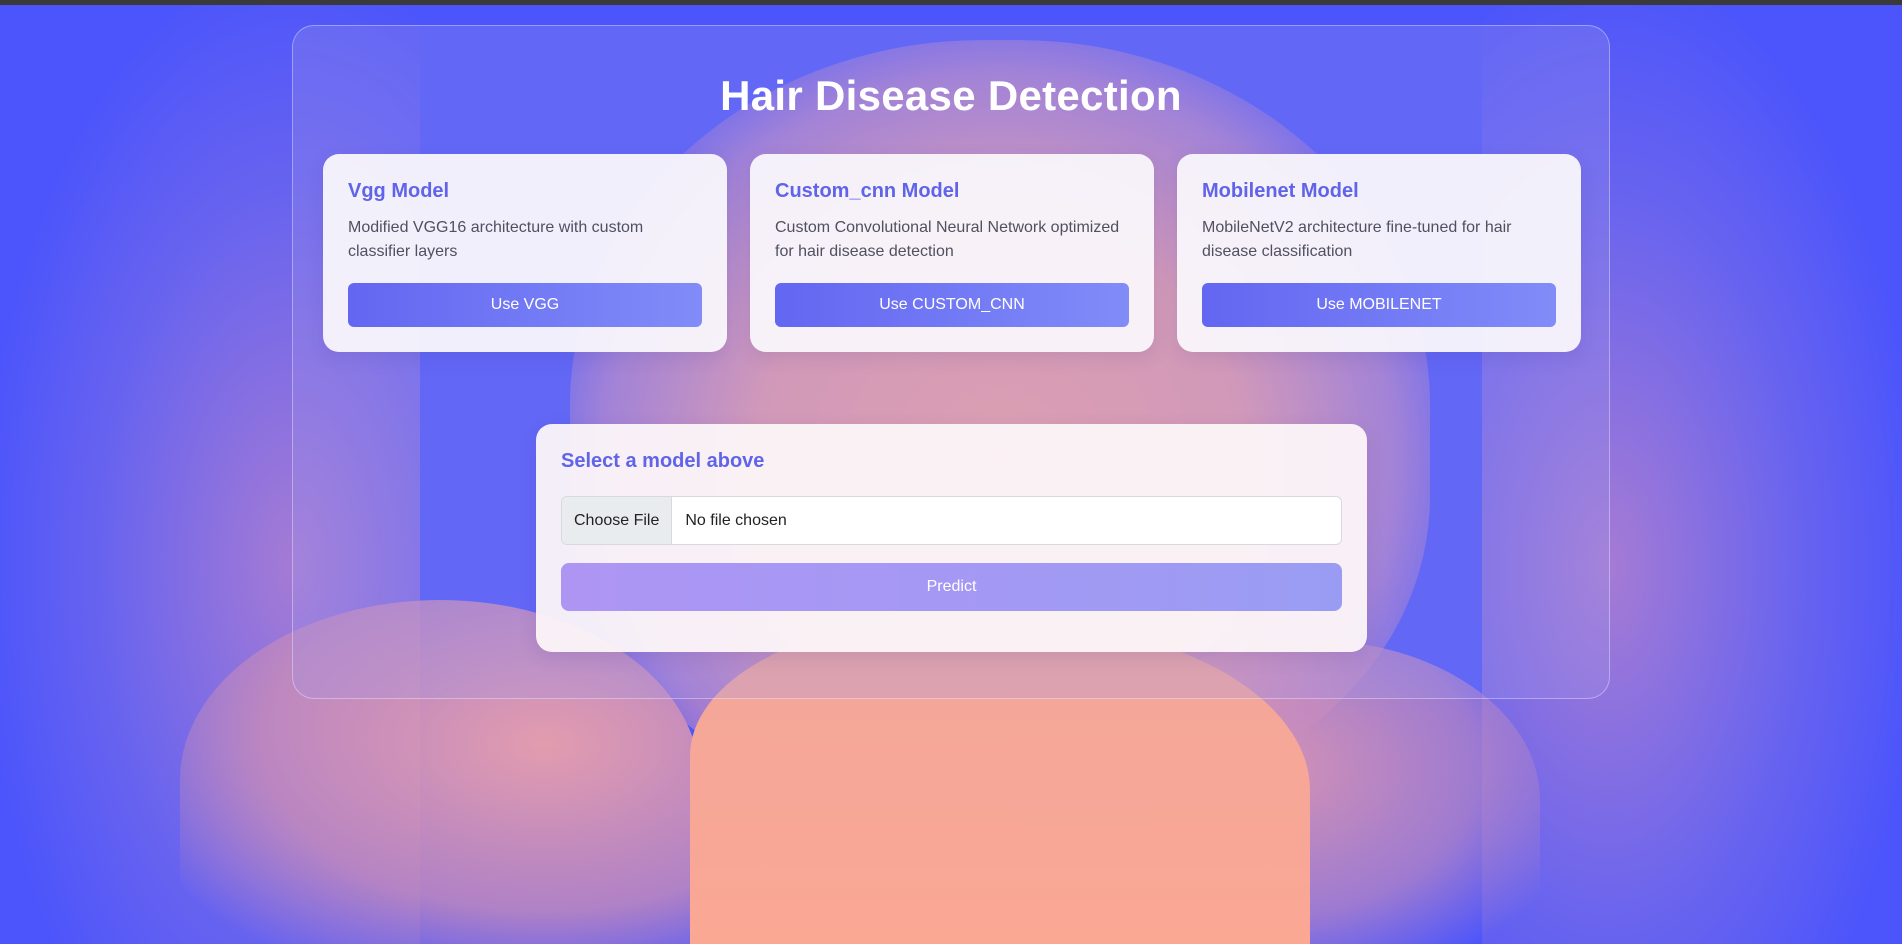 Image resolution: width=1902 pixels, height=944 pixels. I want to click on model-card-title: Custom_cnn Model, so click(867, 191).